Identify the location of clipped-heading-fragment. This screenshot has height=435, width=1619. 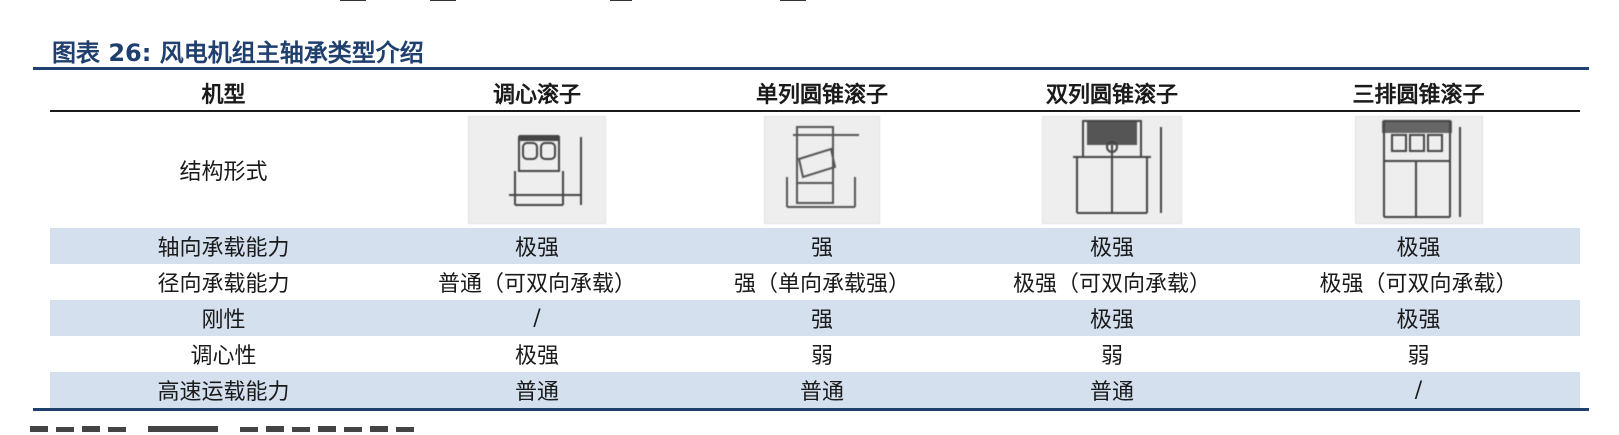
(620, 4).